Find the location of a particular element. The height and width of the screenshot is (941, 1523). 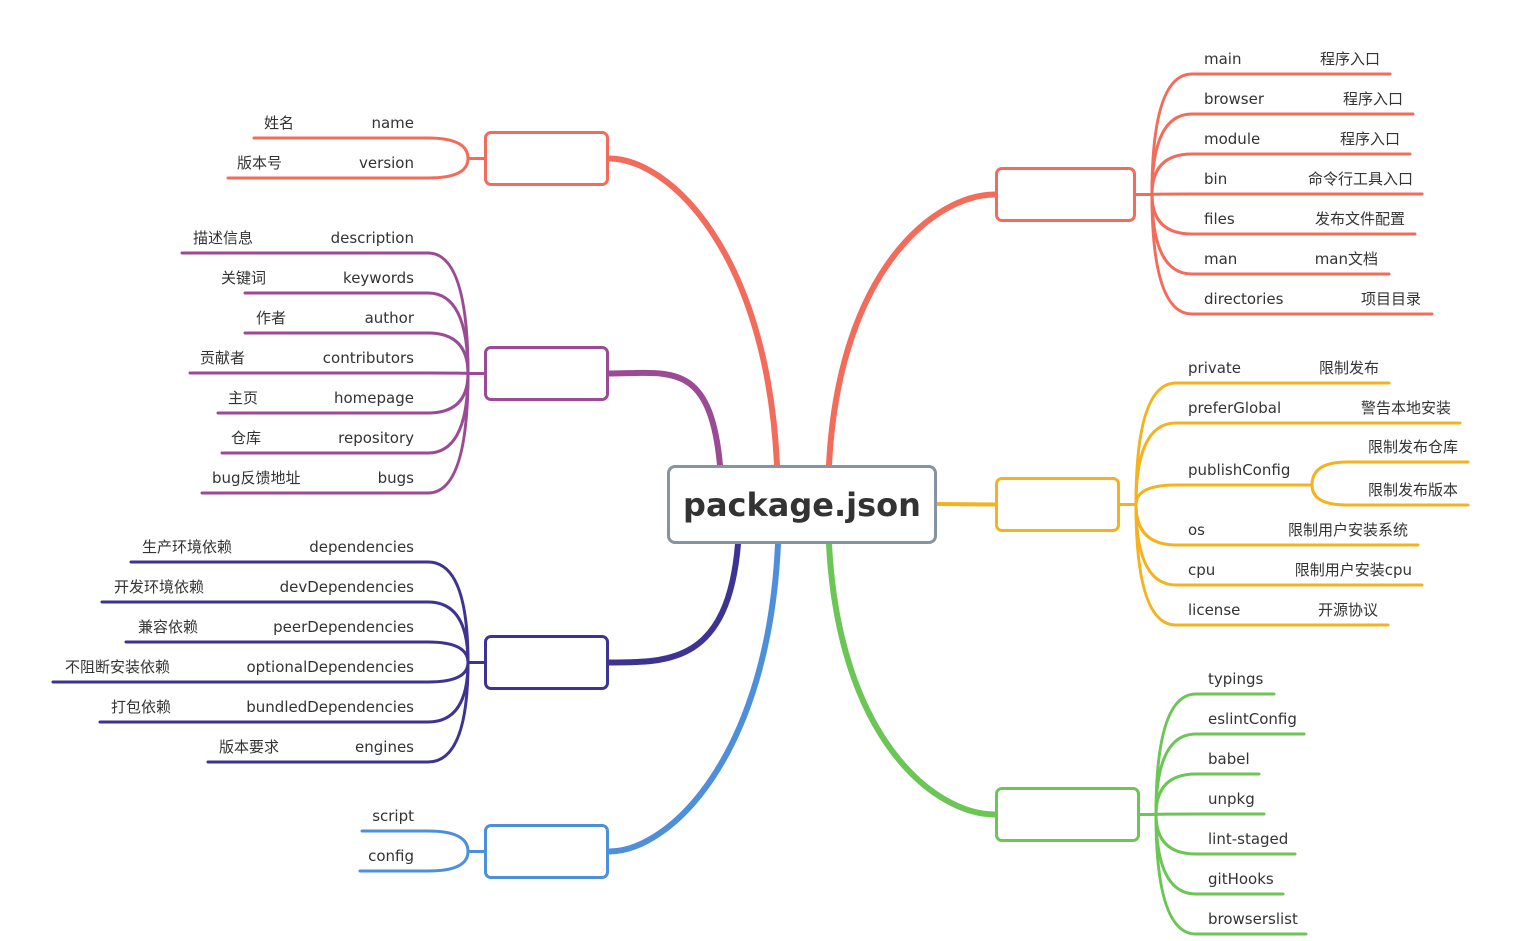

item-key-browser: browser is located at coordinates (1234, 99).